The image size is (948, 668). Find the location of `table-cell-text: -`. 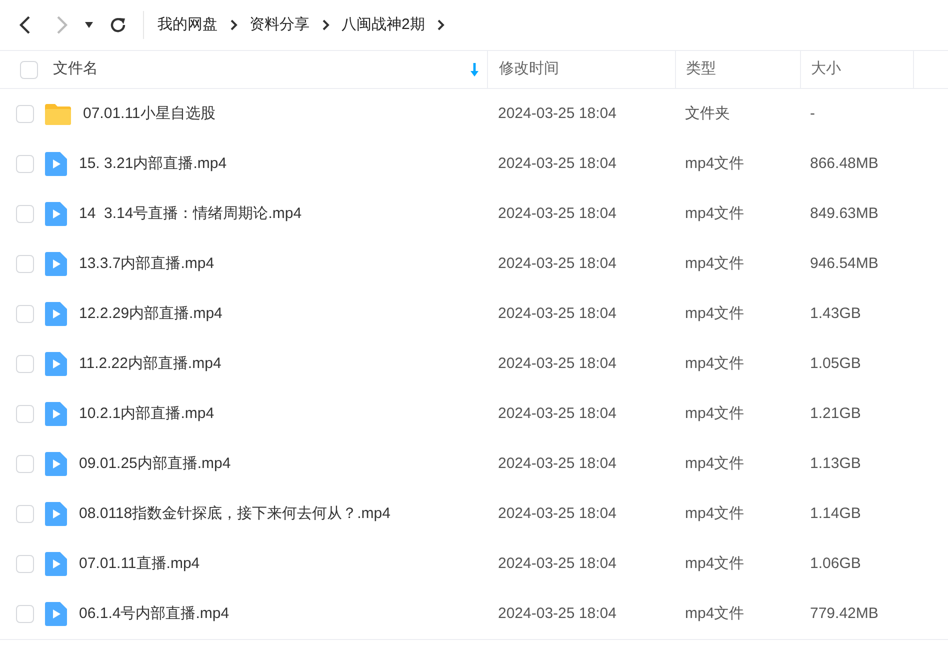

table-cell-text: - is located at coordinates (812, 114).